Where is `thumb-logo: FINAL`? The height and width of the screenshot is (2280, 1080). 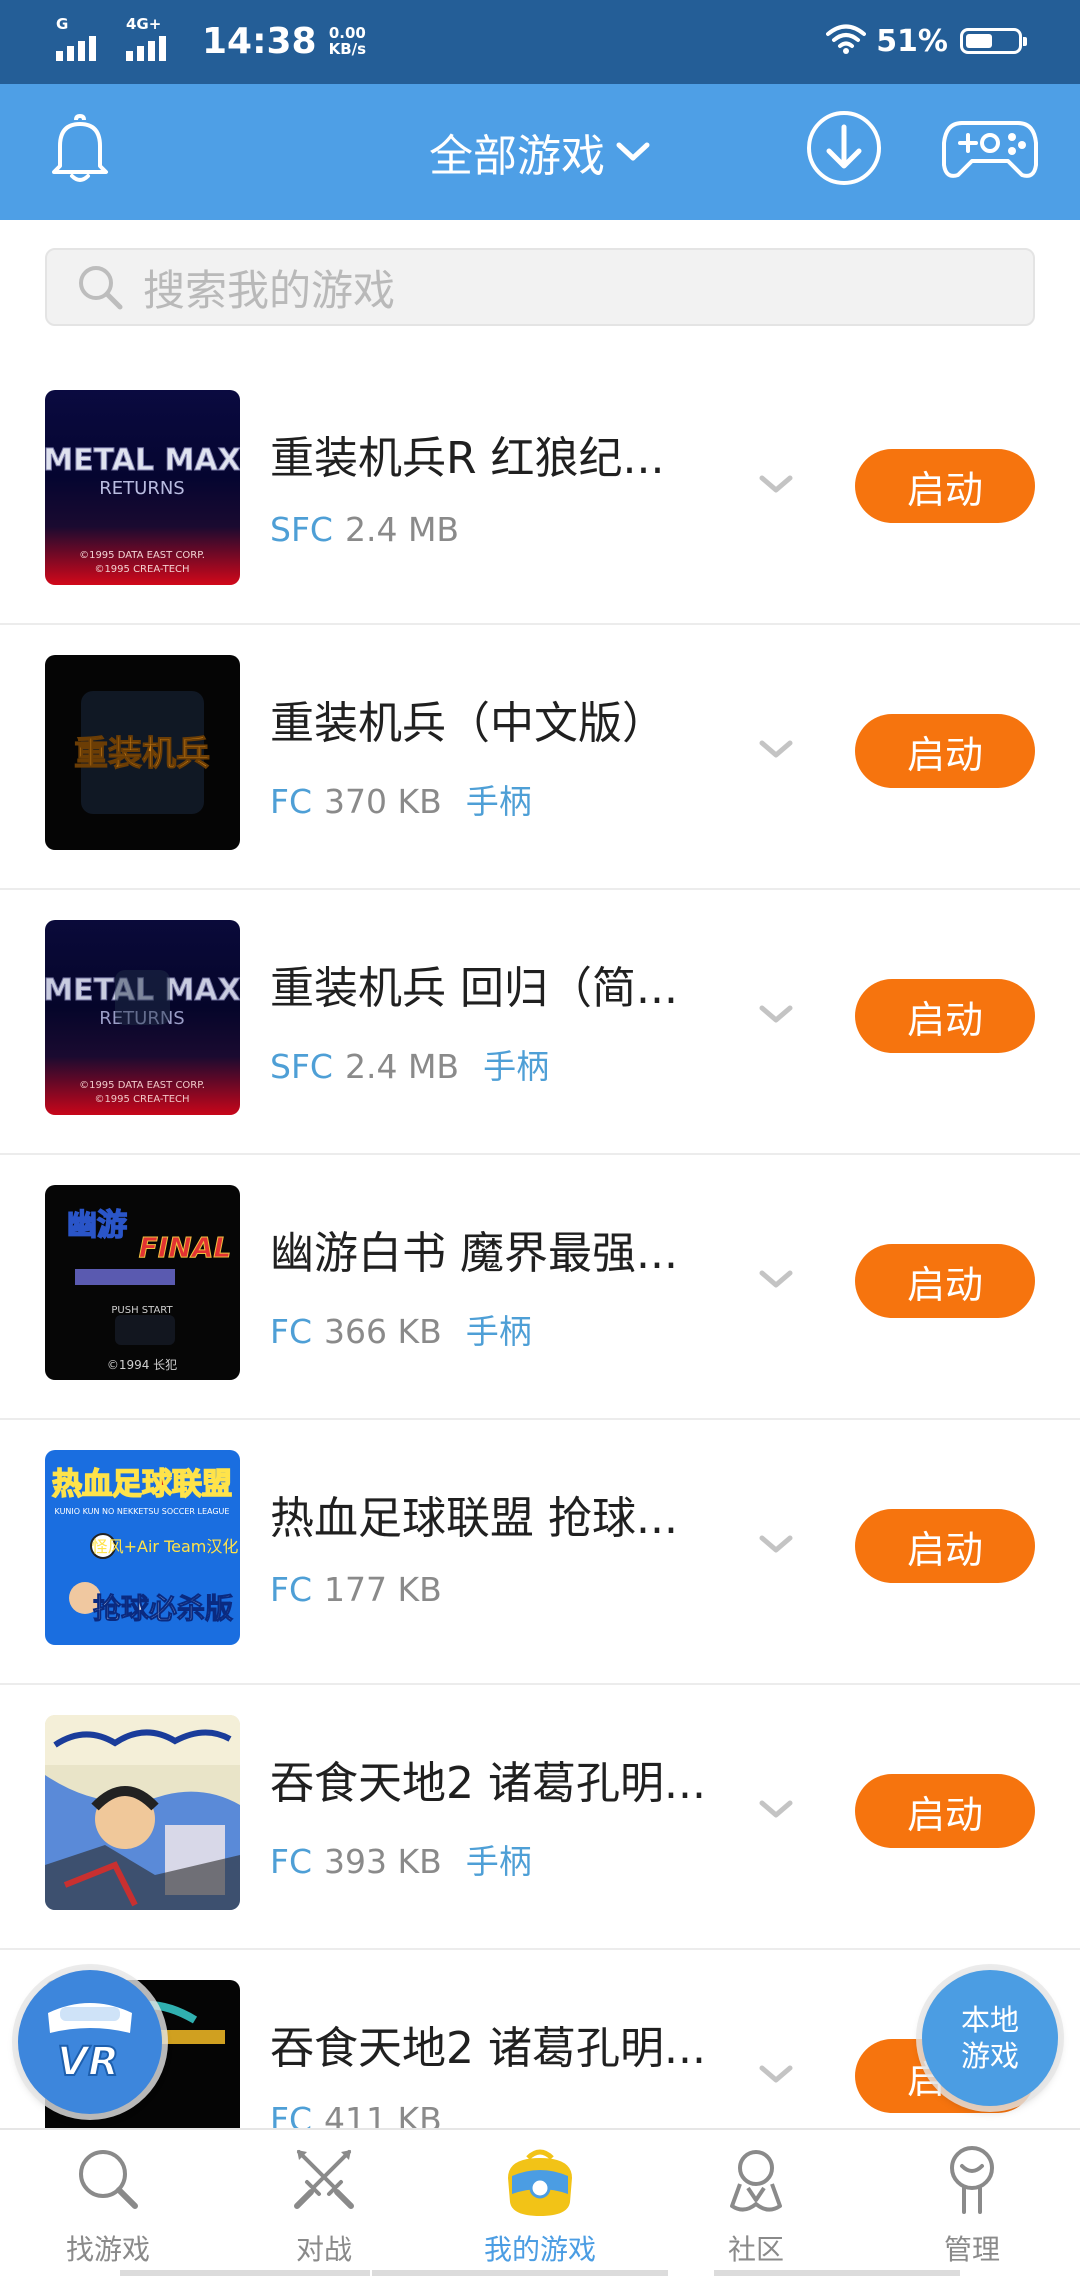
thumb-logo: FINAL is located at coordinates (185, 1247).